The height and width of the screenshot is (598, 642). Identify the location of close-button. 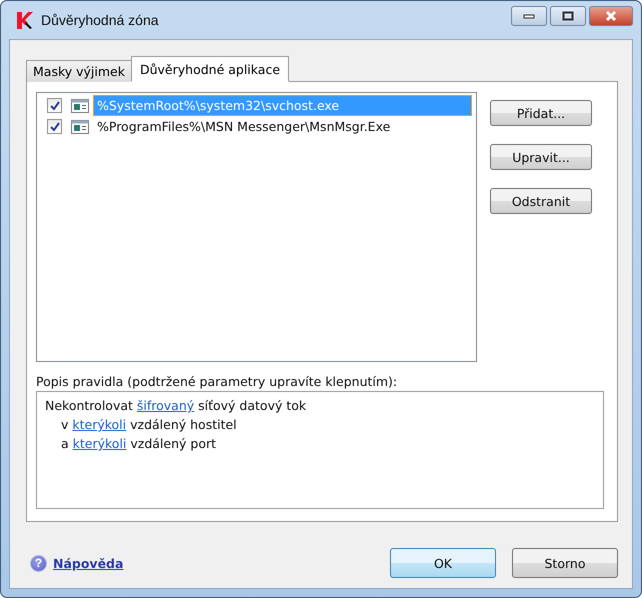
(611, 16).